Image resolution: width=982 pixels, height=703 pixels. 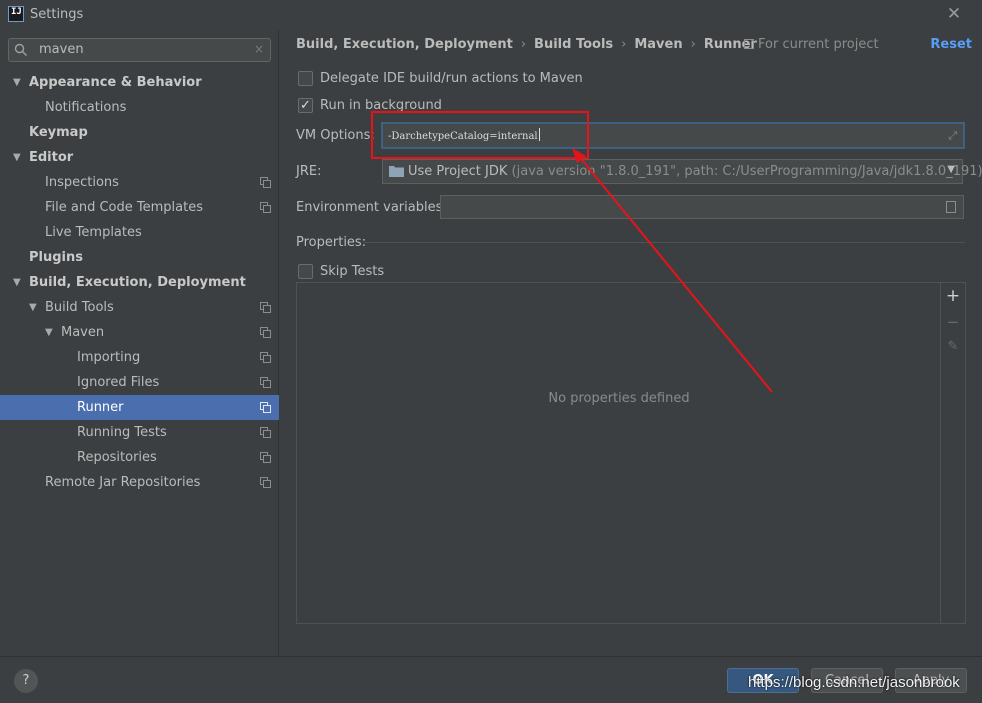 I want to click on sidebar-item-label: File and Code Templates, so click(x=124, y=207).